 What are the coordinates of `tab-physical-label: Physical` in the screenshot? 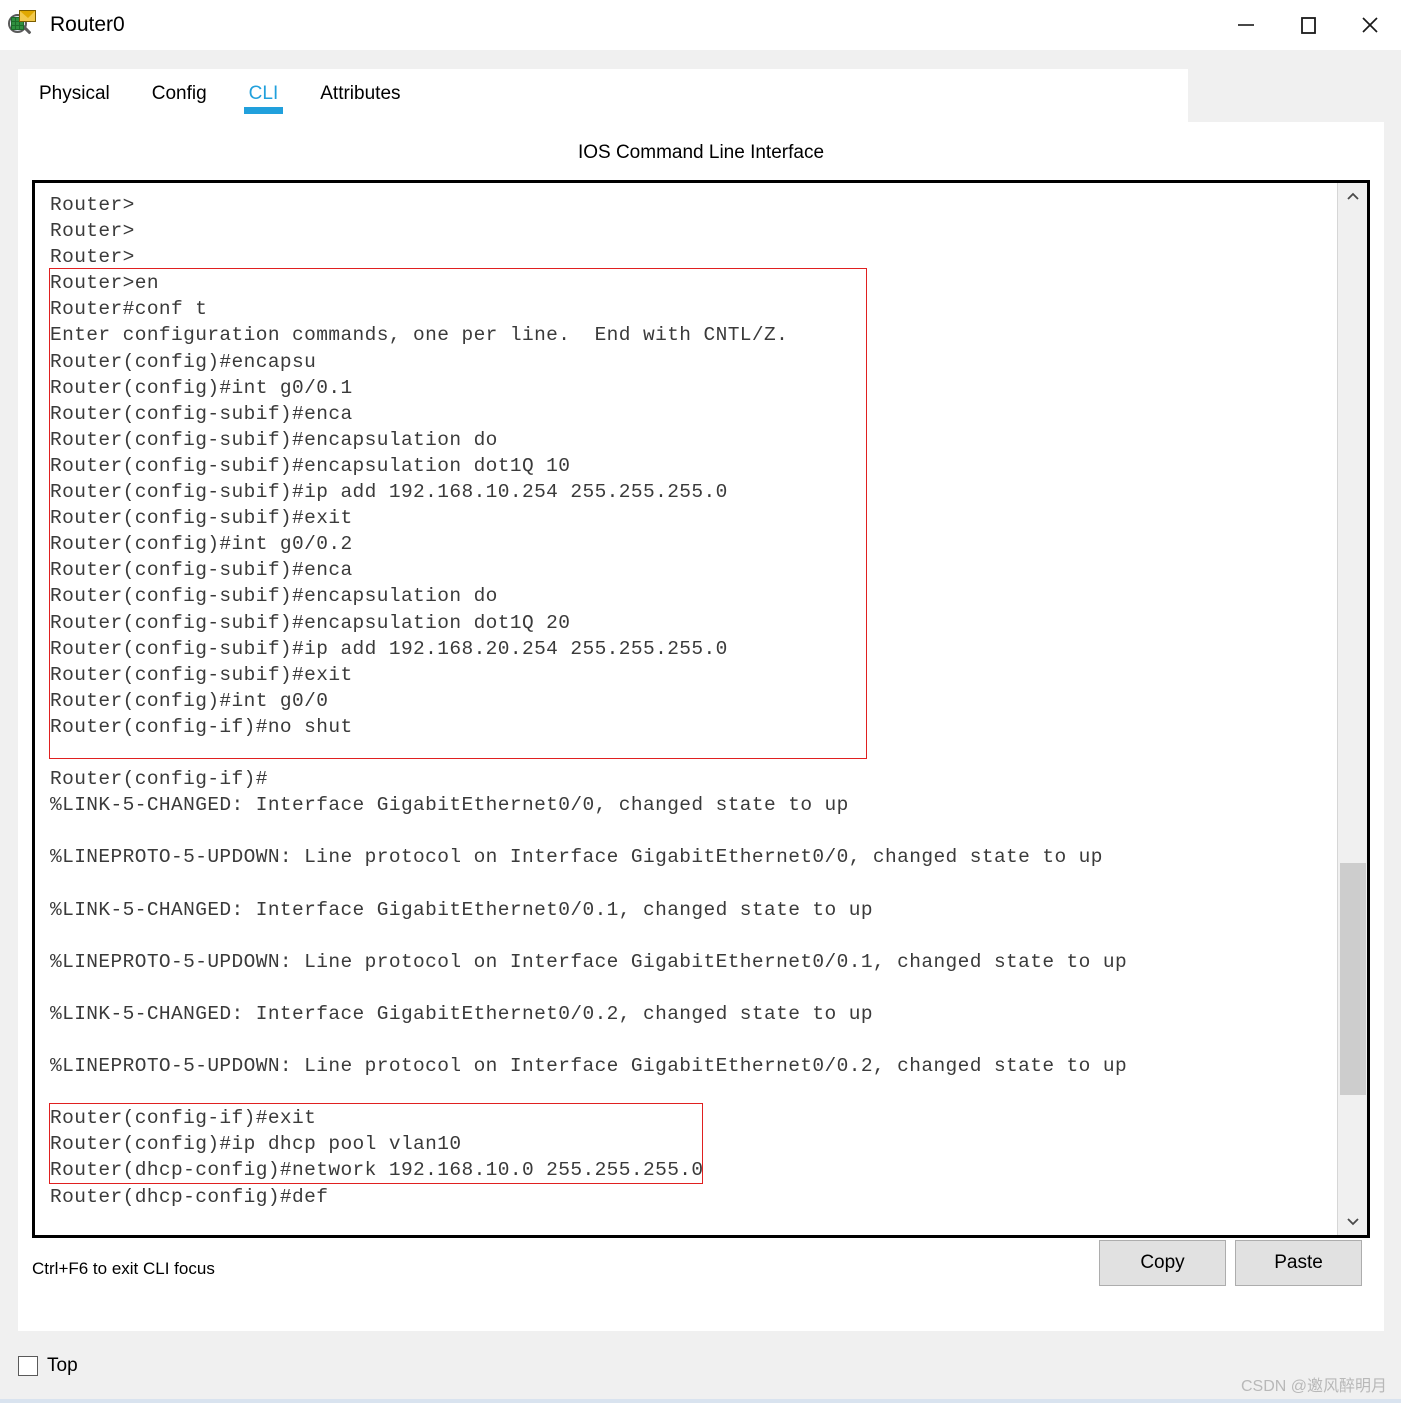 It's located at (74, 93).